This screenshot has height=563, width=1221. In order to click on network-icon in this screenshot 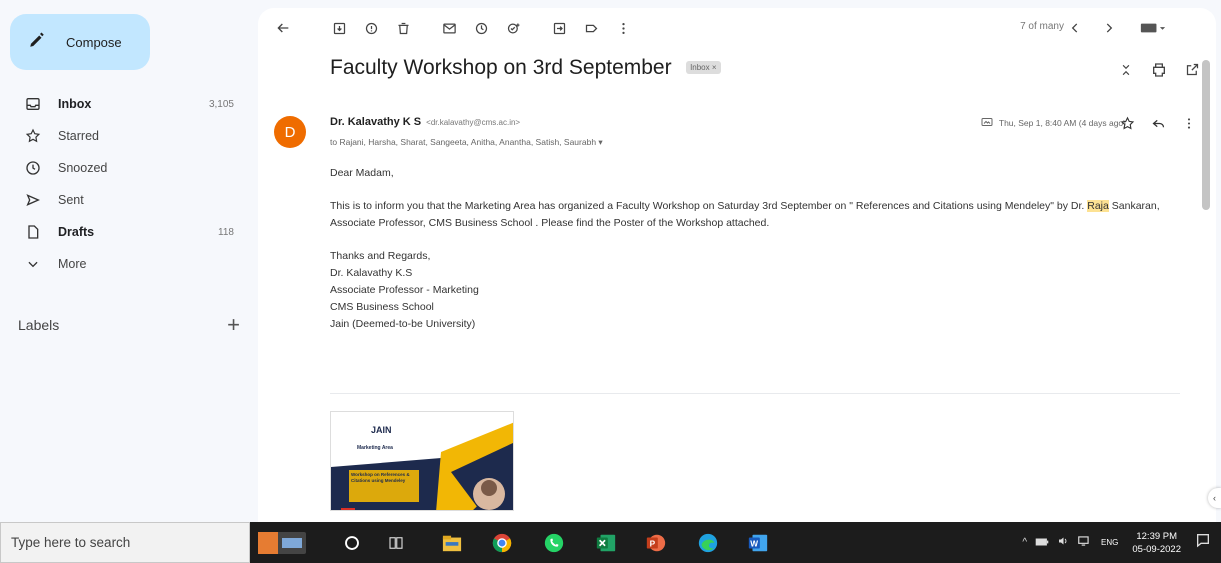, I will do `click(1084, 543)`.